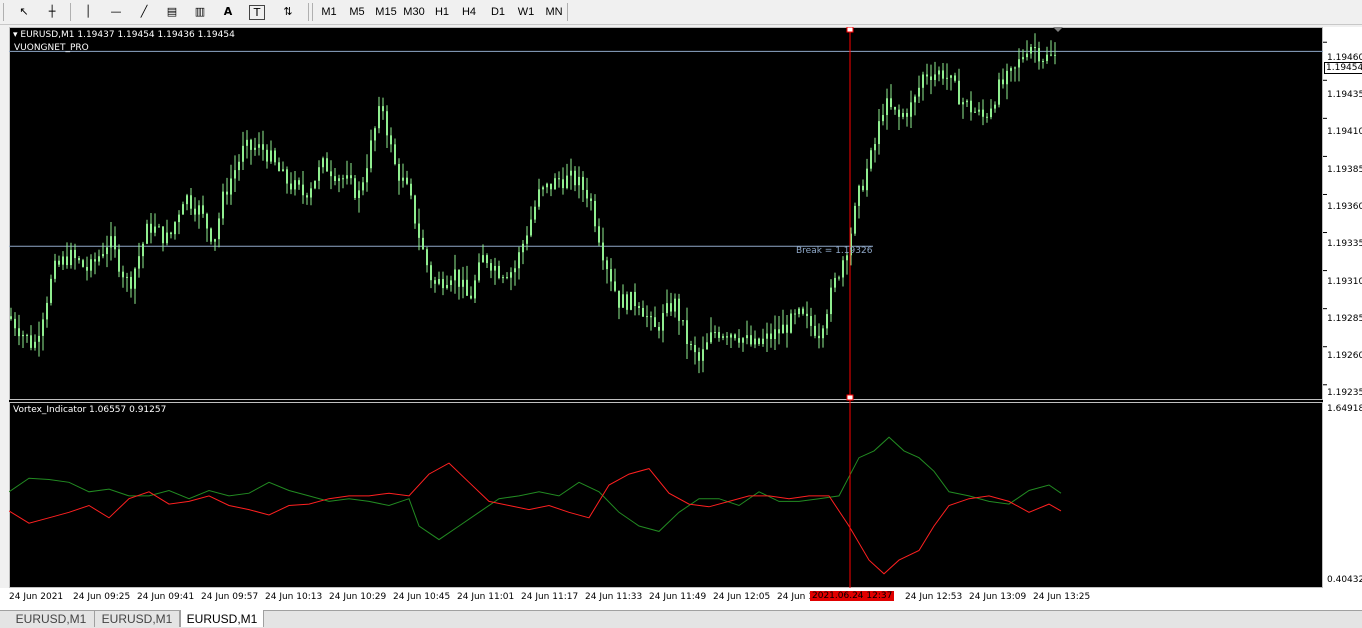 This screenshot has height=628, width=1362. I want to click on time-tick: 24 Jun 13:25, so click(1062, 597).